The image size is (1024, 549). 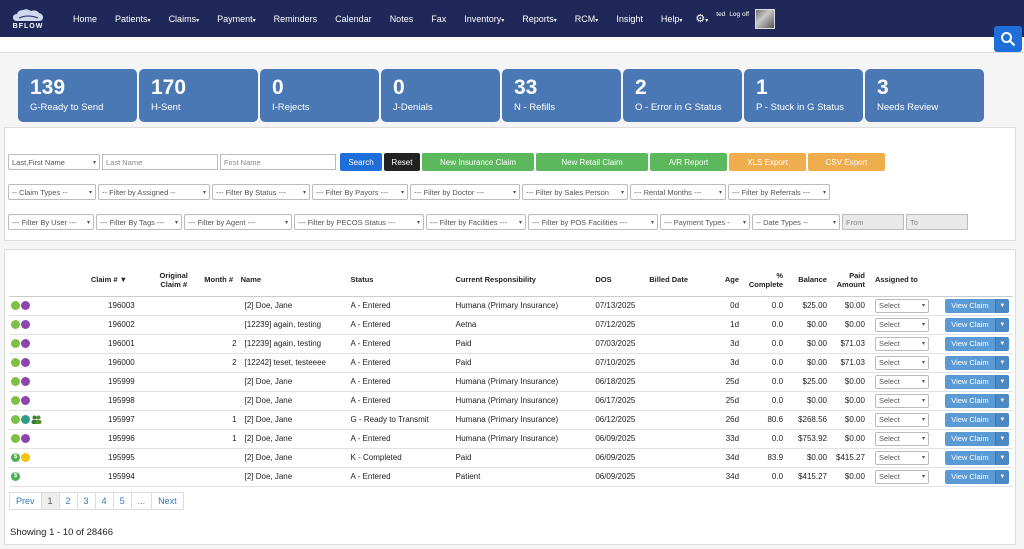 I want to click on filter-select: --- Filter By User --- ▾, so click(x=51, y=222).